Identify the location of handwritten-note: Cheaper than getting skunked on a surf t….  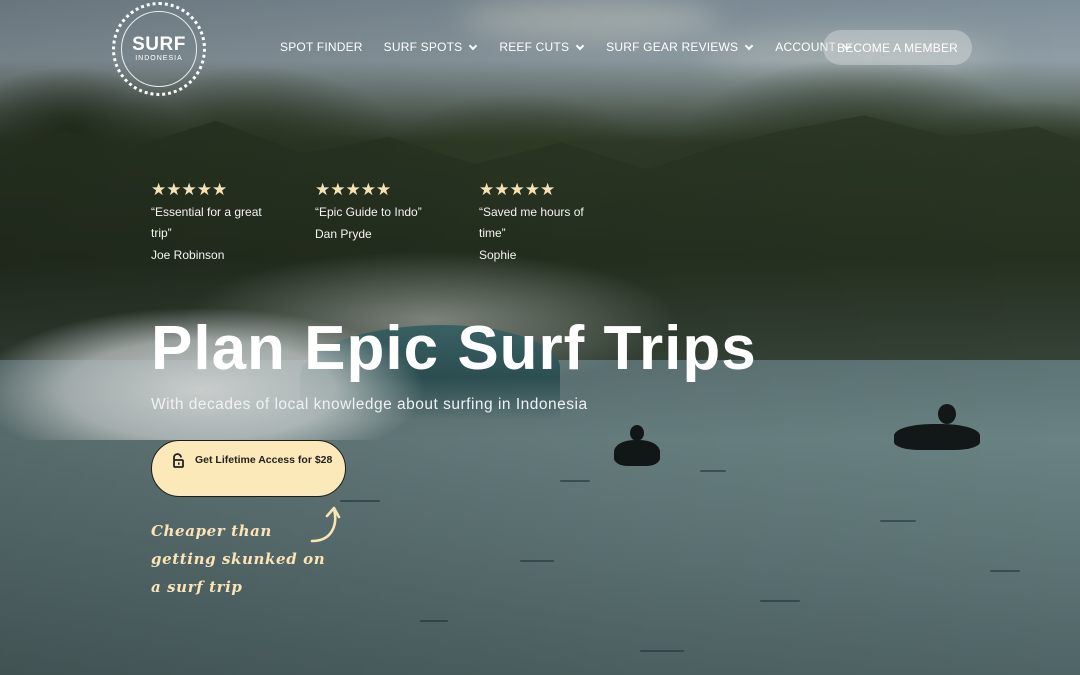
(238, 559).